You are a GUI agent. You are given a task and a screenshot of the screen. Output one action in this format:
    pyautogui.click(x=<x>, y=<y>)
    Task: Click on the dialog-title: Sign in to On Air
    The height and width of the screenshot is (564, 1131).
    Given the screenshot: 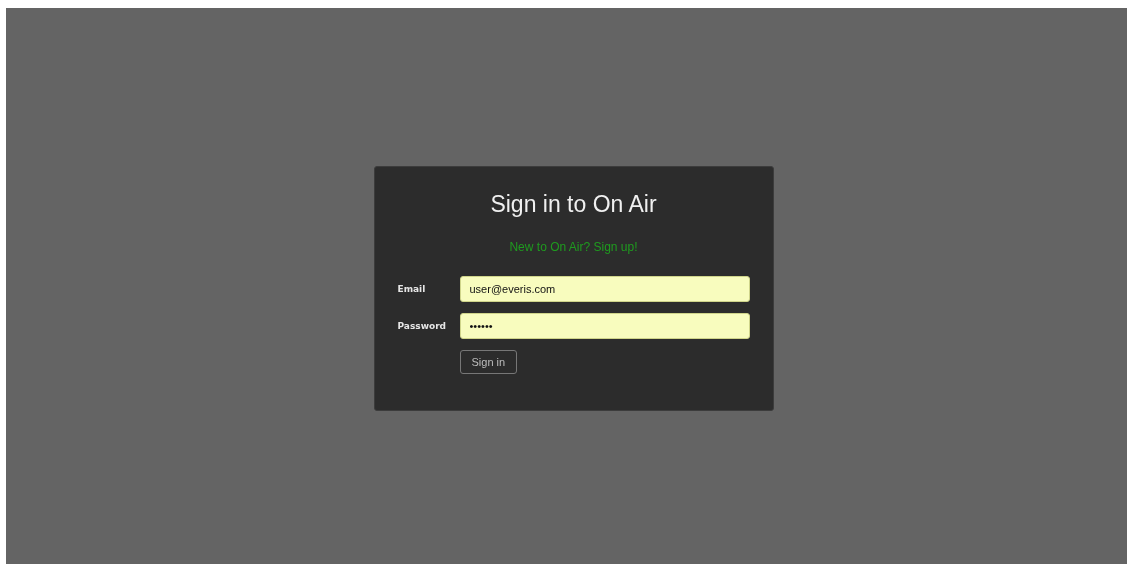 What is the action you would take?
    pyautogui.click(x=573, y=204)
    